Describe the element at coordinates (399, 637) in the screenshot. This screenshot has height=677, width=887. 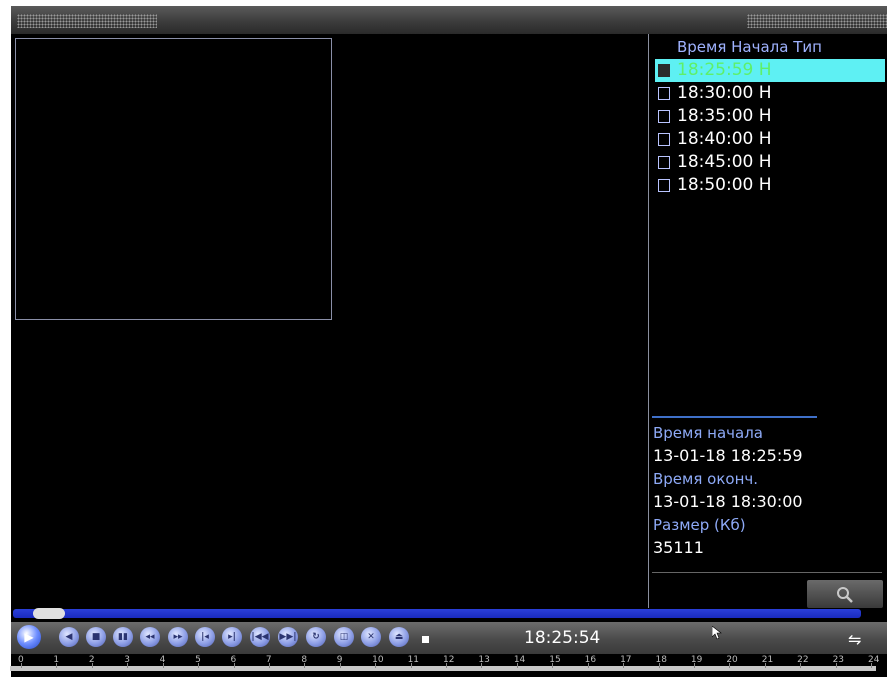
I see `eject-icon: ⏏` at that location.